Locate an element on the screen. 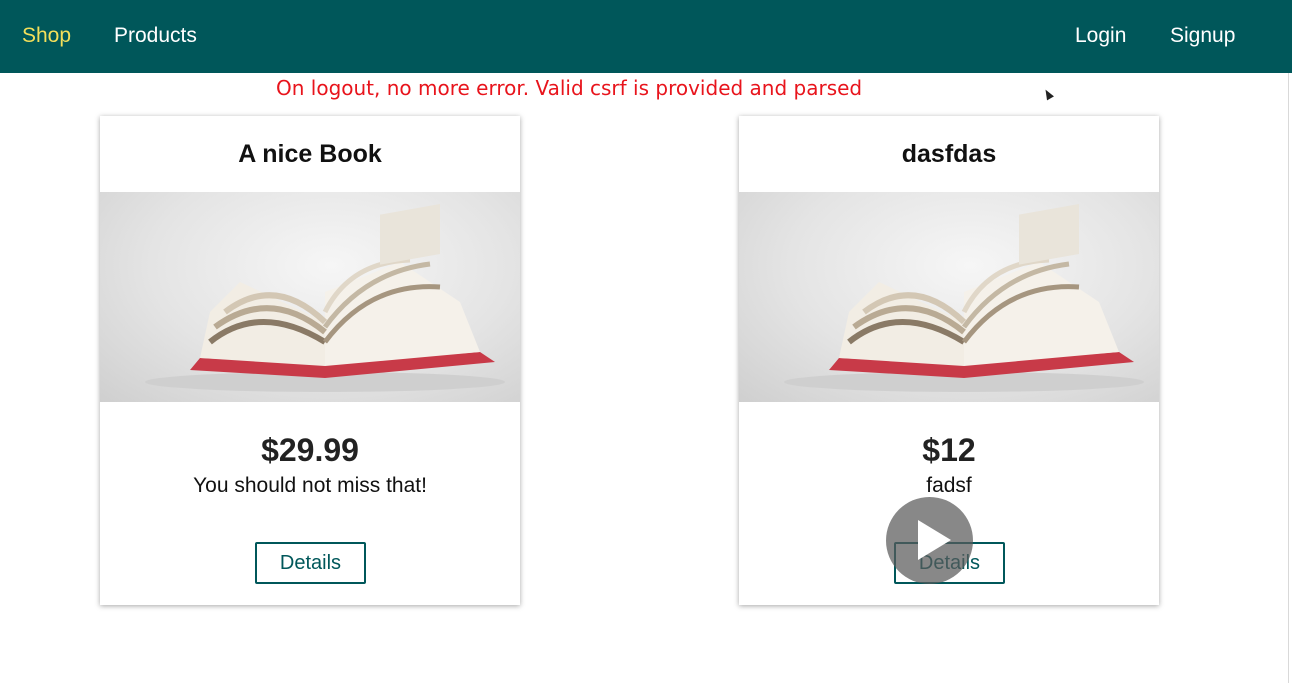 The height and width of the screenshot is (683, 1292). play-triangle-icon is located at coordinates (934, 540).